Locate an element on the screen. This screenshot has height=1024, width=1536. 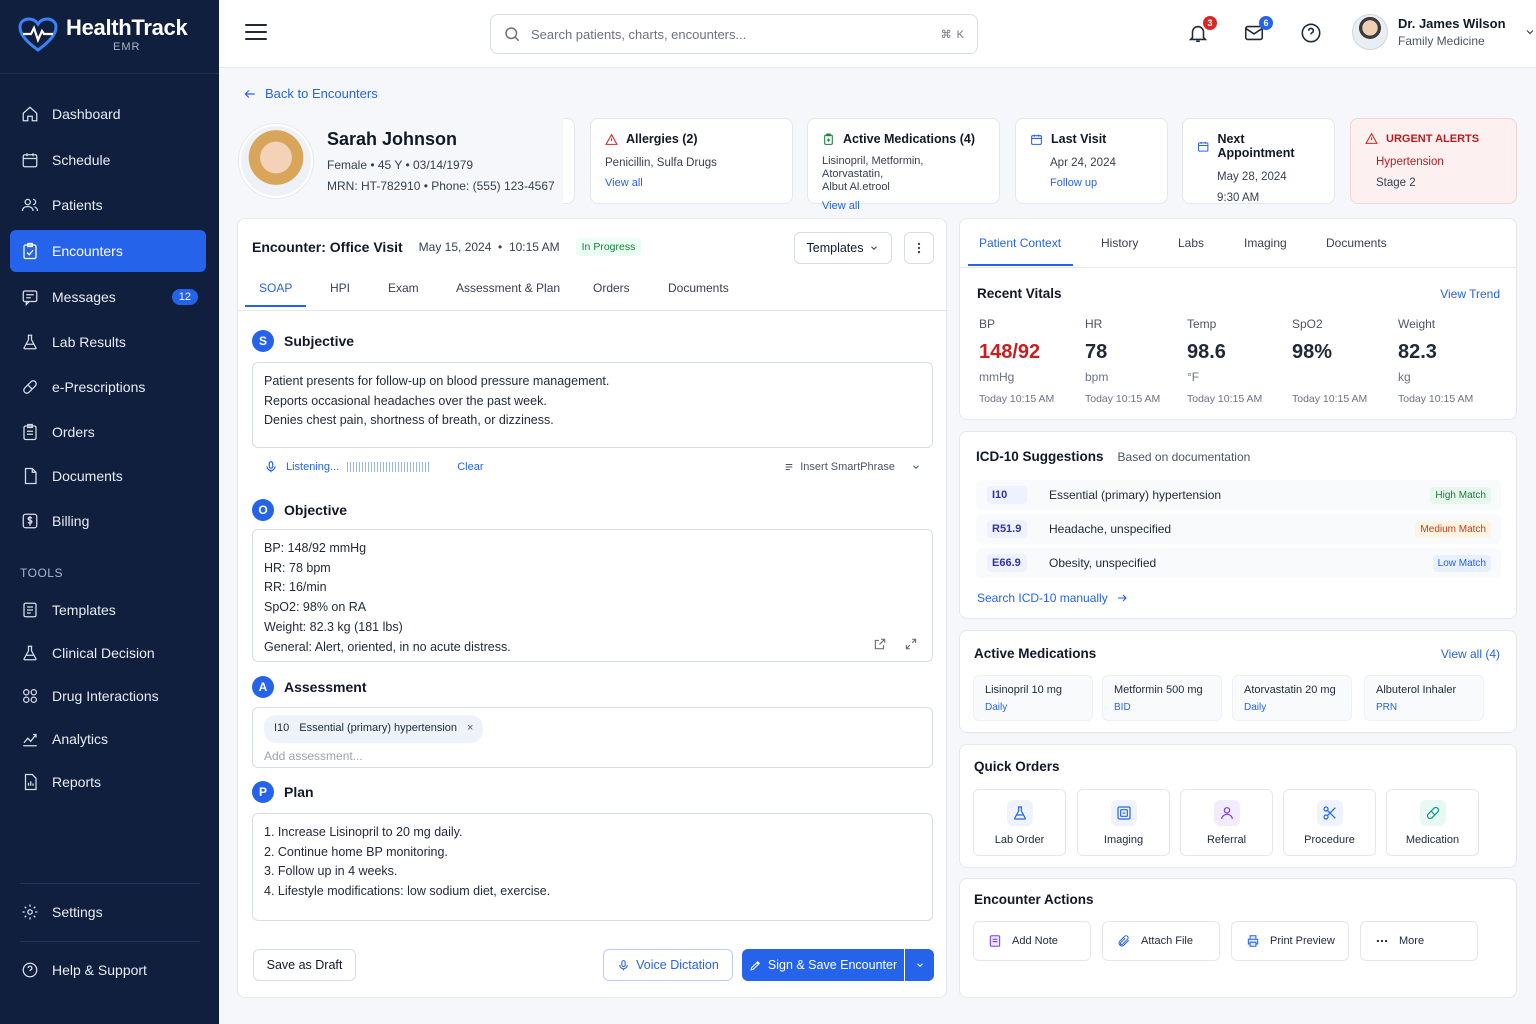
add-note-button: Add Note is located at coordinates (1032, 941).